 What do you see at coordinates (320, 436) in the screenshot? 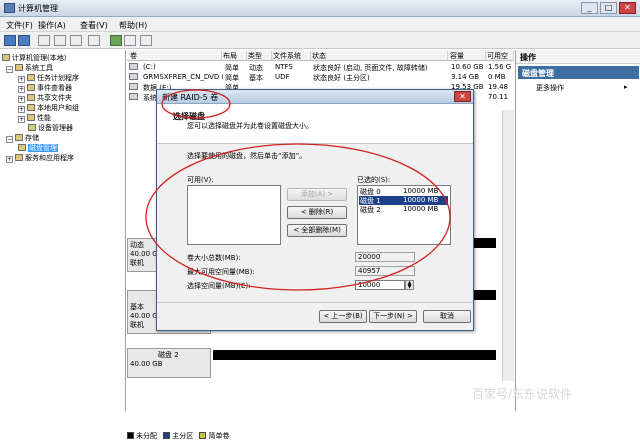
I see `legend: 未分配 主分区 简单卷` at bounding box center [320, 436].